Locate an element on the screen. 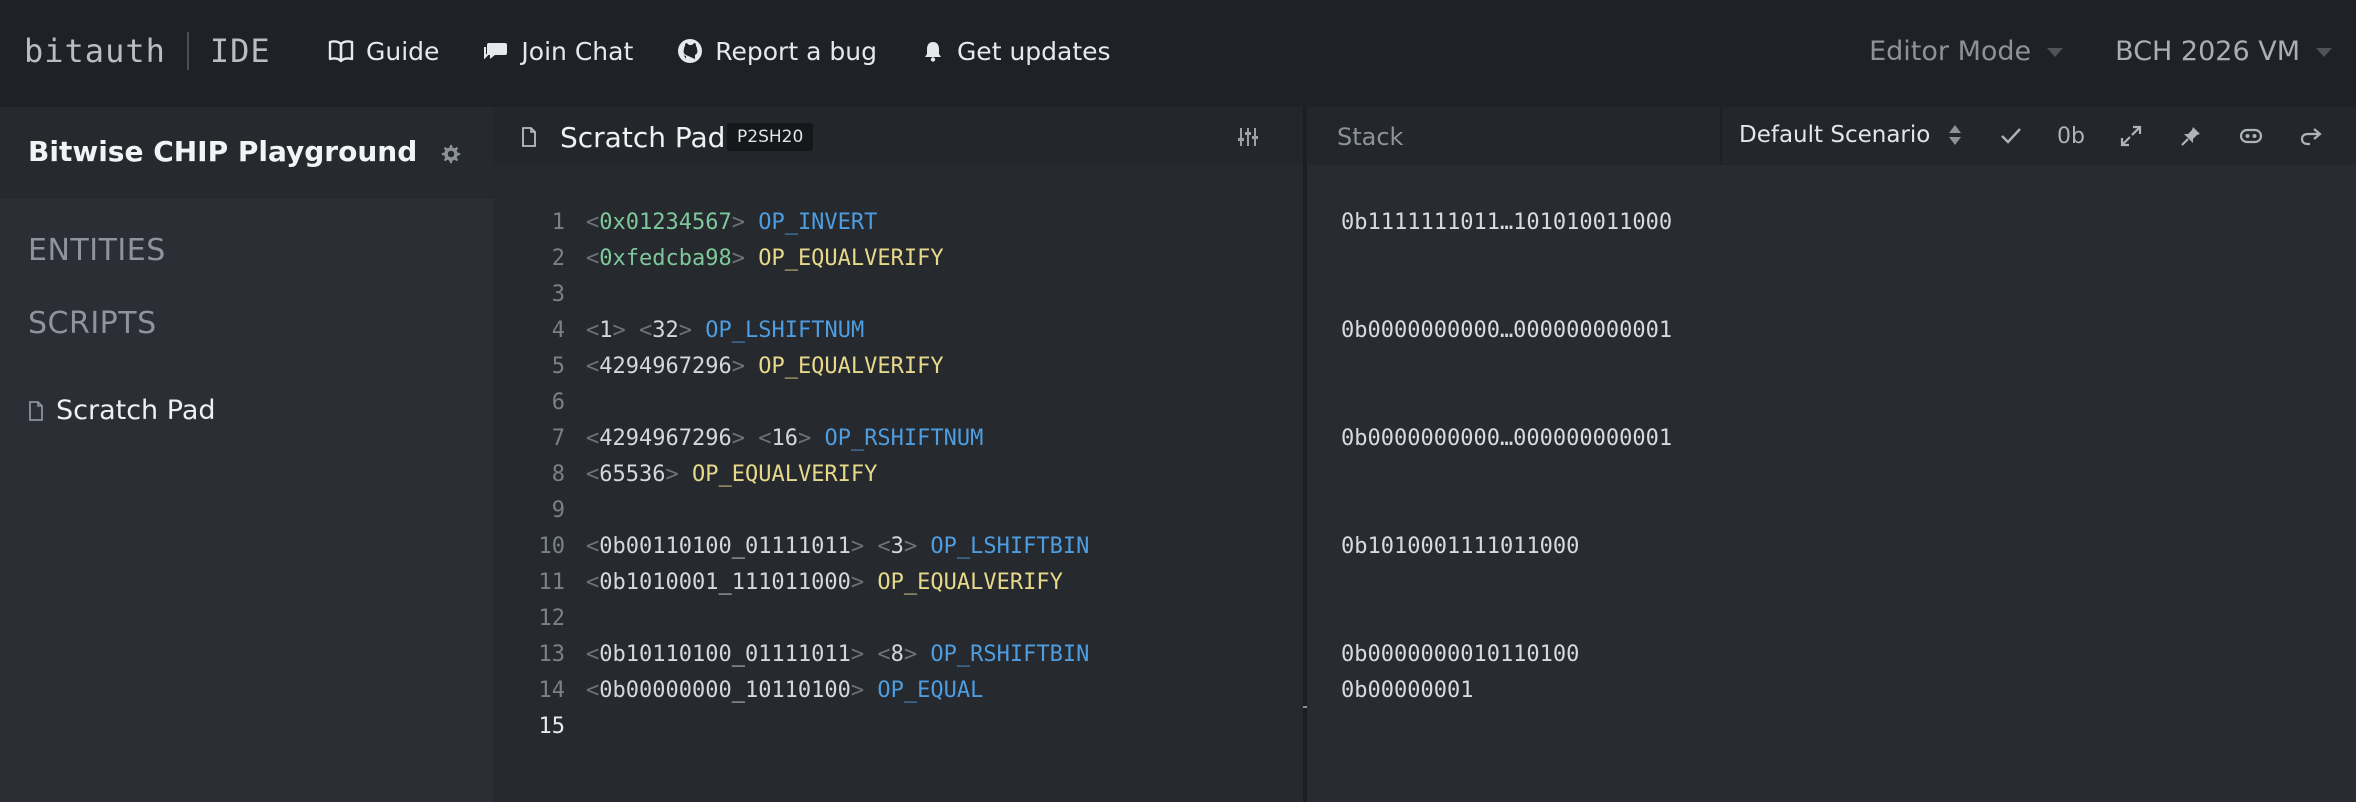  redo-button is located at coordinates (2311, 136).